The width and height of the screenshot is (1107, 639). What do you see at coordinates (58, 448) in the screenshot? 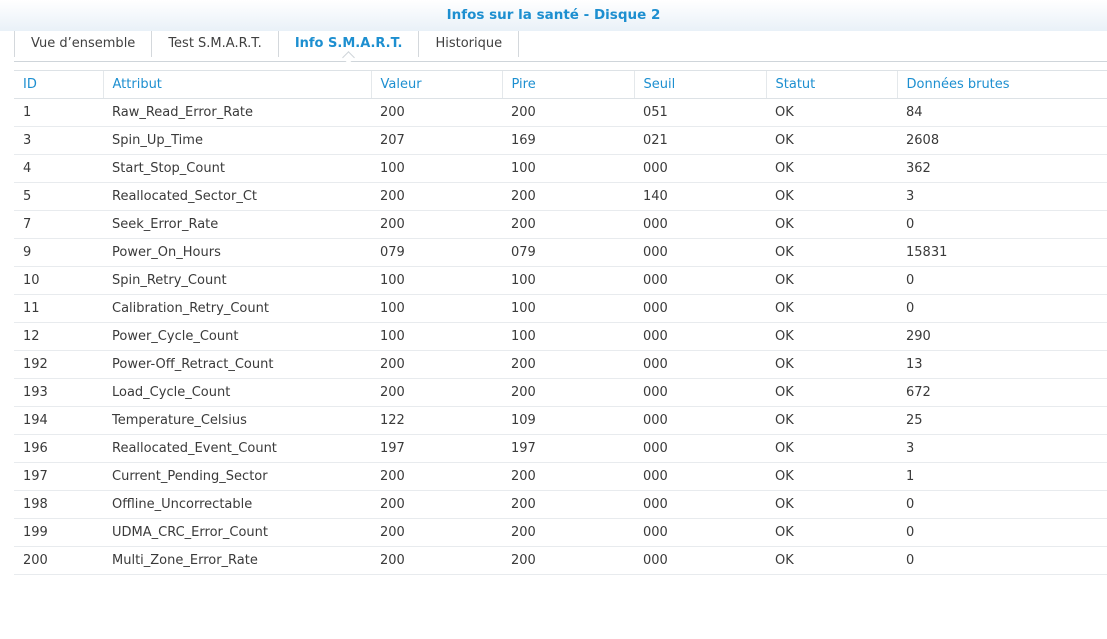
I see `cell-id: 196` at bounding box center [58, 448].